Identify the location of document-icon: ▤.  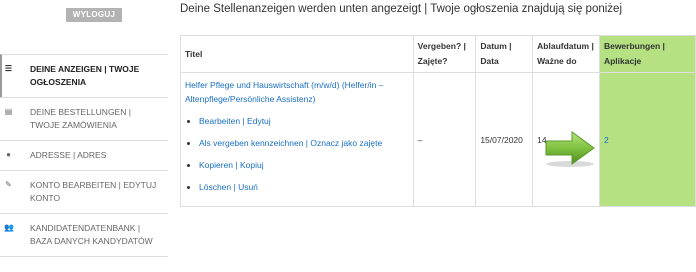
(8, 111).